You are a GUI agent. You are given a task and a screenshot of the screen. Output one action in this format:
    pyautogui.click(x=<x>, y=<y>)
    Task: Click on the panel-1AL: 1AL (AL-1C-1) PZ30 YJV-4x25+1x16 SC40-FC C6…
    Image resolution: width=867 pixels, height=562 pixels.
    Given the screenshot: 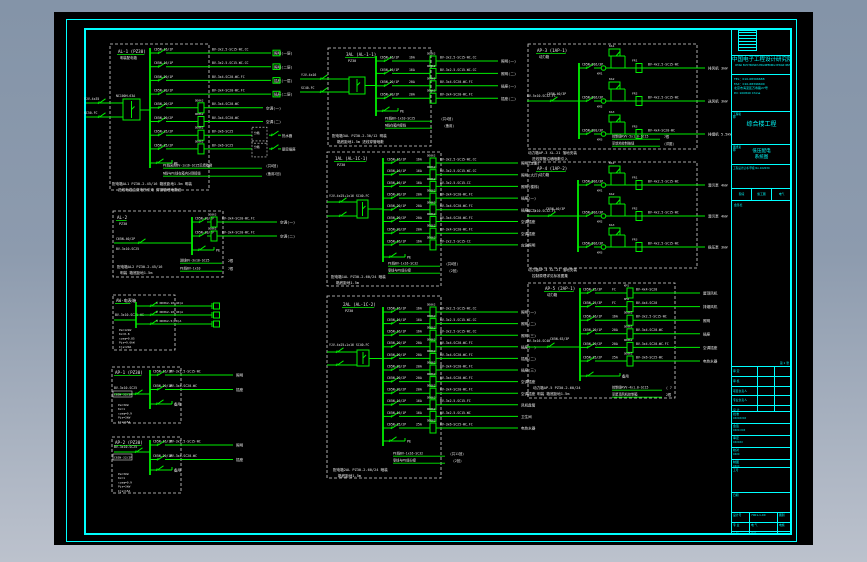 What is the action you would take?
    pyautogui.click(x=433, y=219)
    